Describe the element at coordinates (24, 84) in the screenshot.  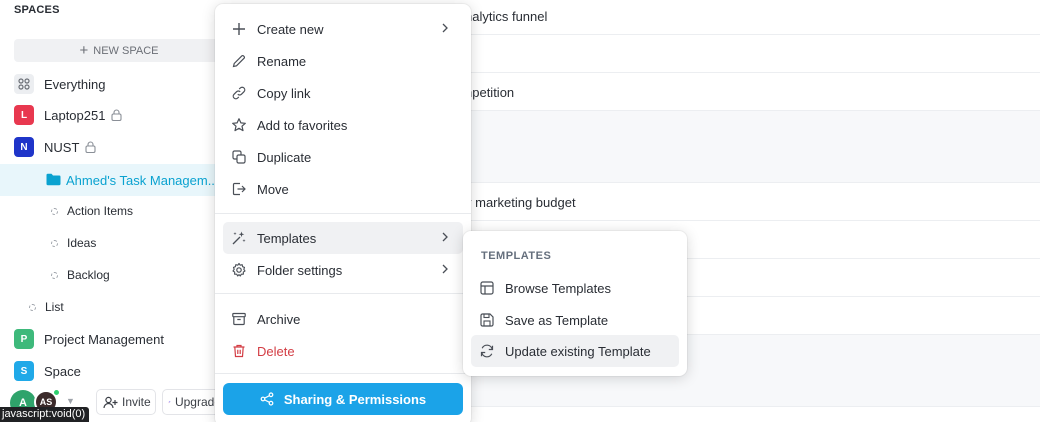
I see `everything-icon` at that location.